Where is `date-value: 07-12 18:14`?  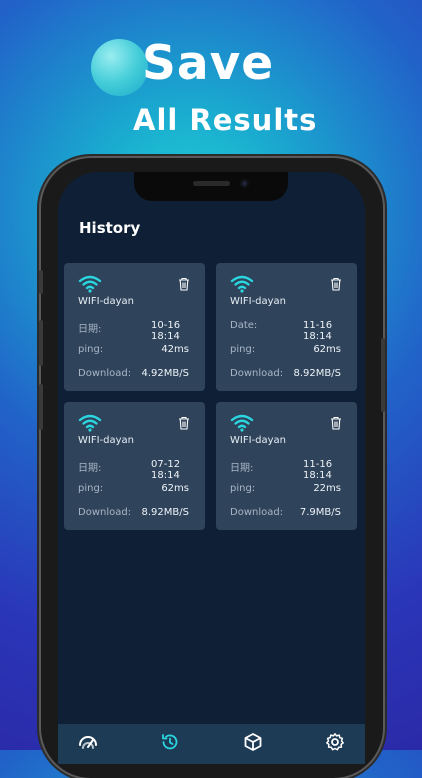
date-value: 07-12 18:14 is located at coordinates (166, 470).